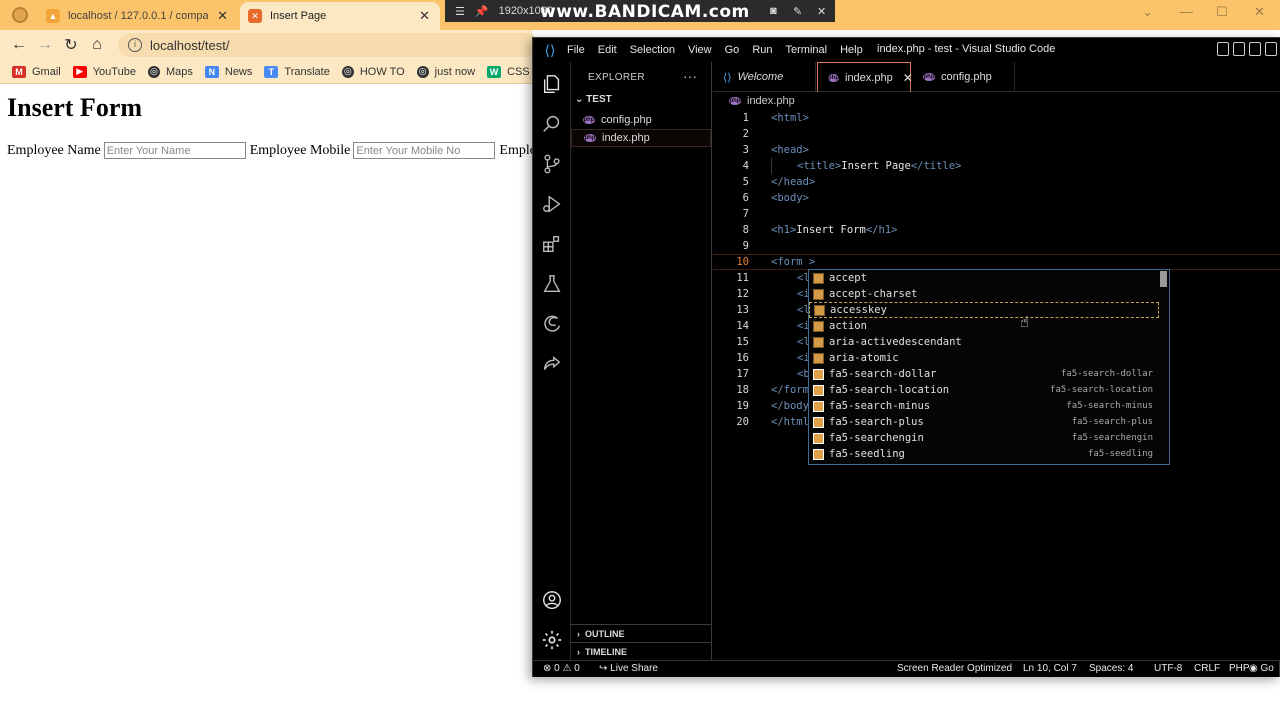 The image size is (1280, 720). Describe the element at coordinates (104, 71) in the screenshot. I see `bookmark-youtube: ▶ YouTube` at that location.